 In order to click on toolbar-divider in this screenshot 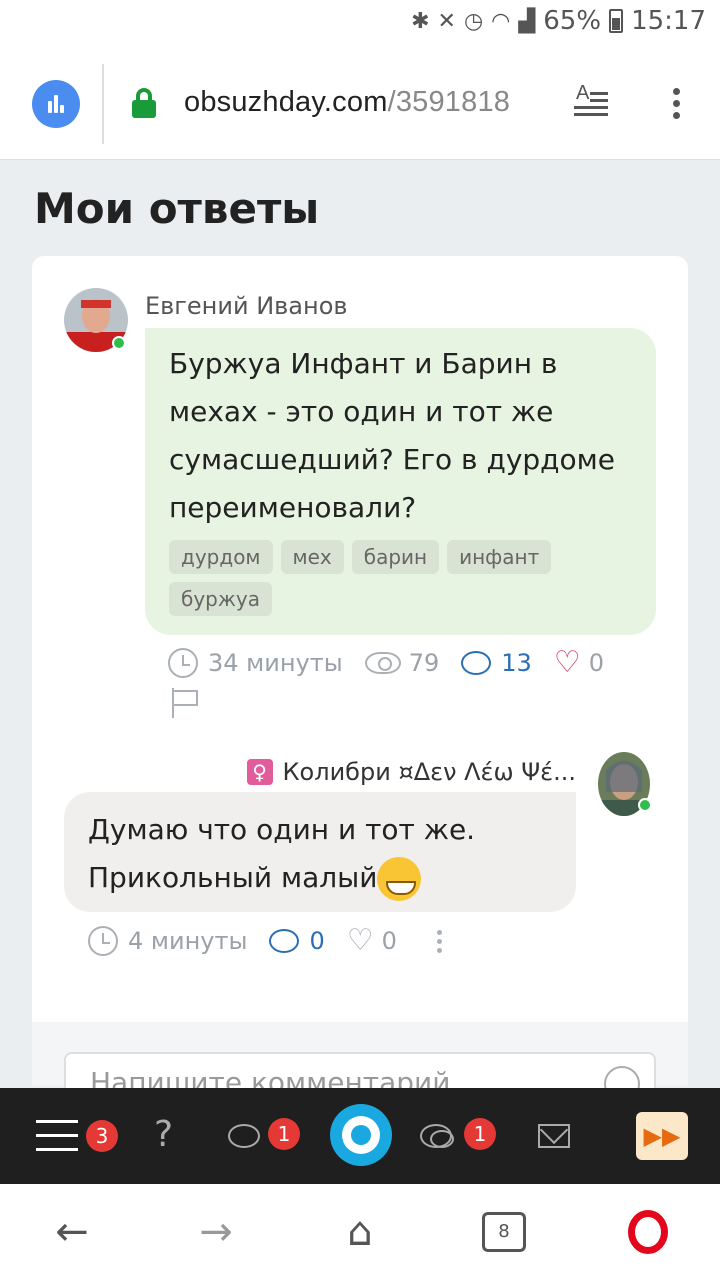, I will do `click(103, 104)`.